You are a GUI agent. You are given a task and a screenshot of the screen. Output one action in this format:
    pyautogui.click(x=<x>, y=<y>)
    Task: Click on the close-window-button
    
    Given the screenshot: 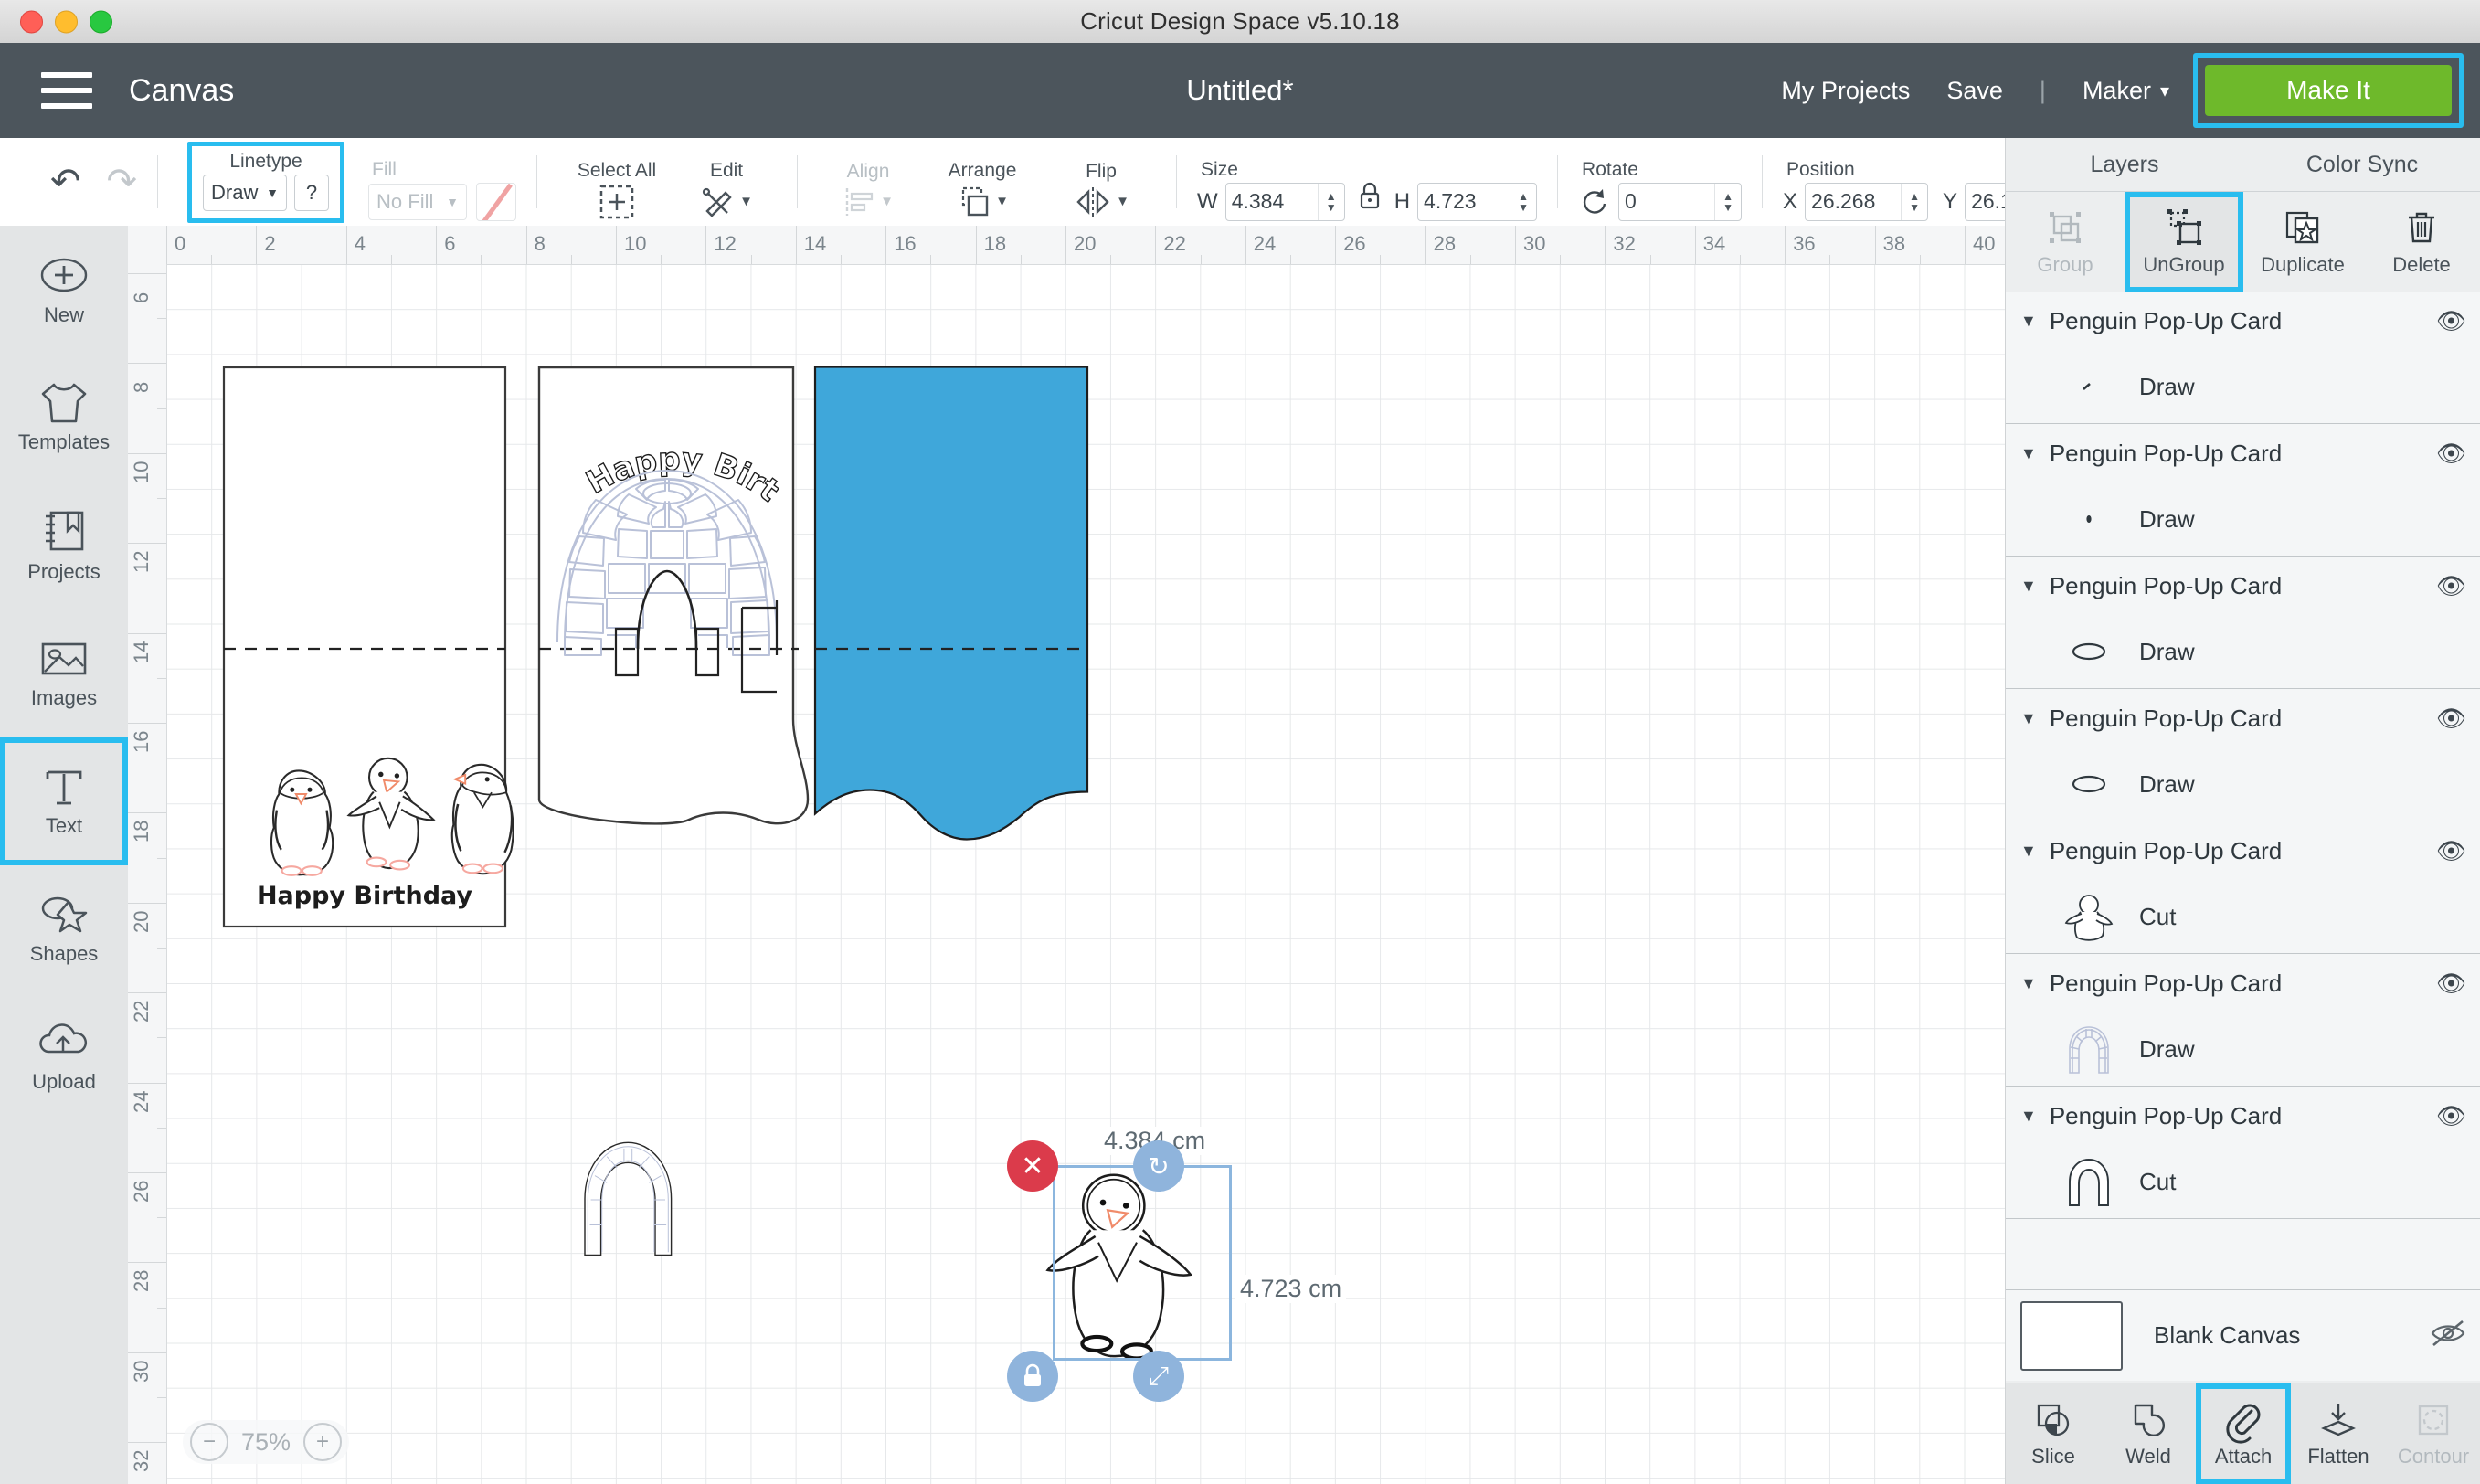 What is the action you would take?
    pyautogui.click(x=31, y=21)
    